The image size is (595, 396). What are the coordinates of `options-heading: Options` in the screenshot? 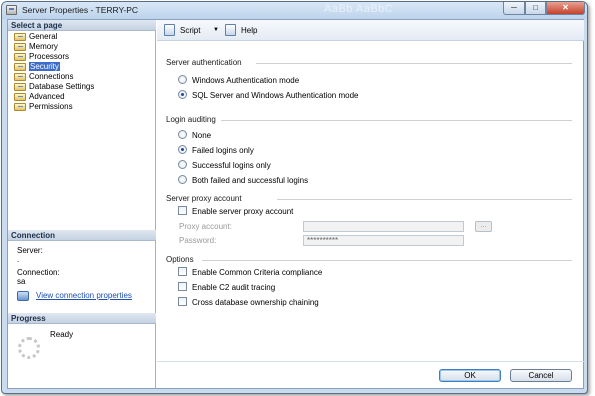 It's located at (180, 259).